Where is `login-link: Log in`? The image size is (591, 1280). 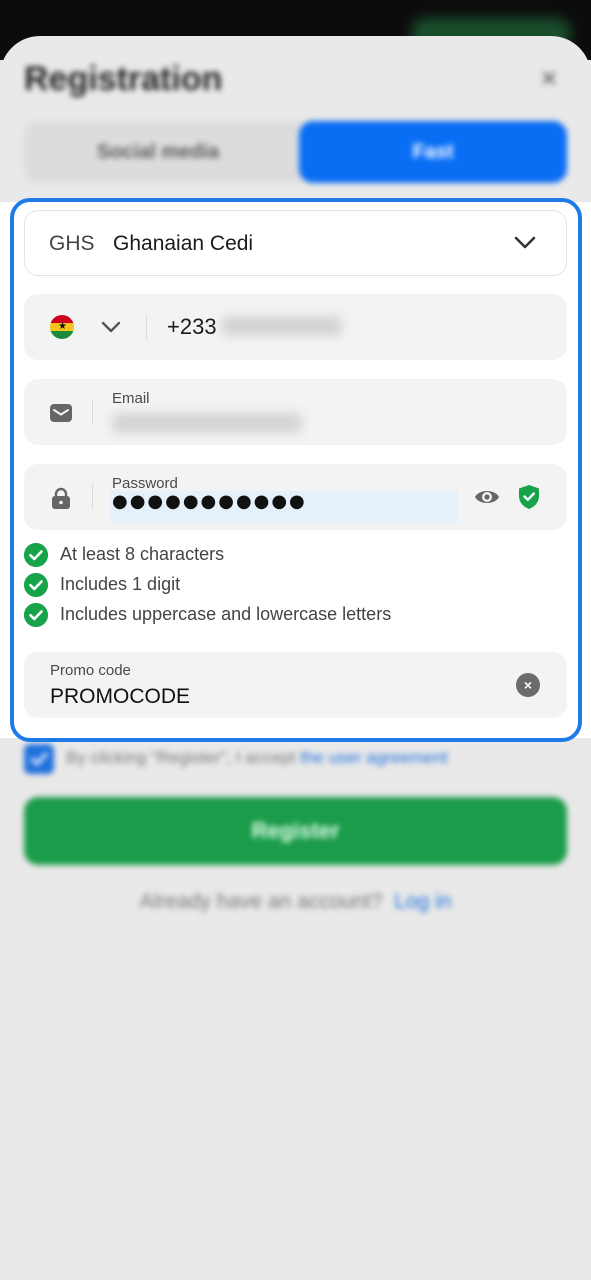 login-link: Log in is located at coordinates (422, 901).